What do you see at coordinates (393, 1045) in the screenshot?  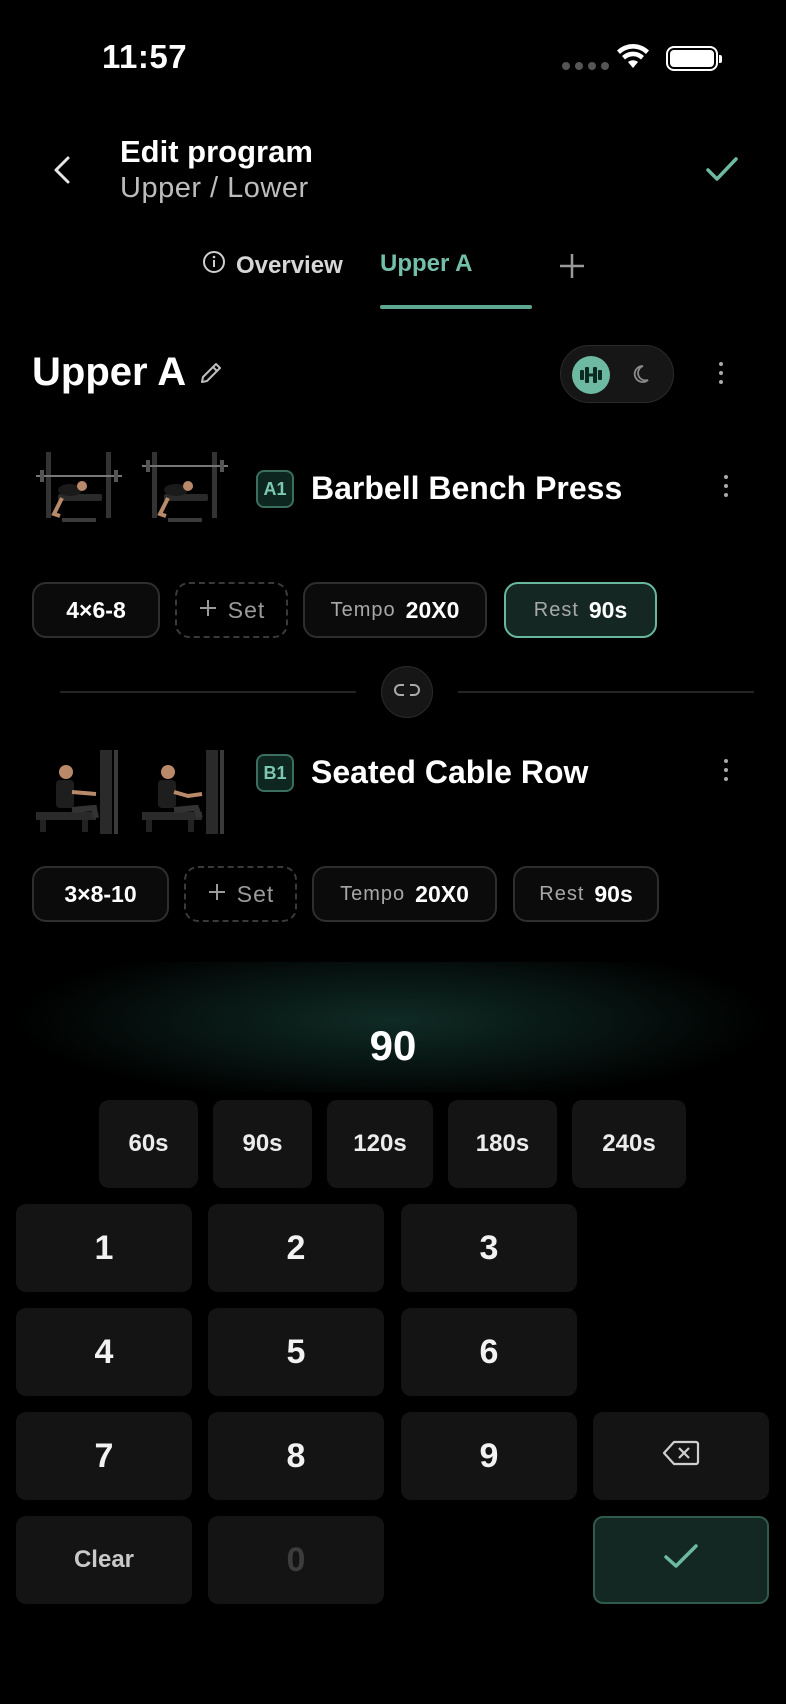 I see `keypad-display-value: 90` at bounding box center [393, 1045].